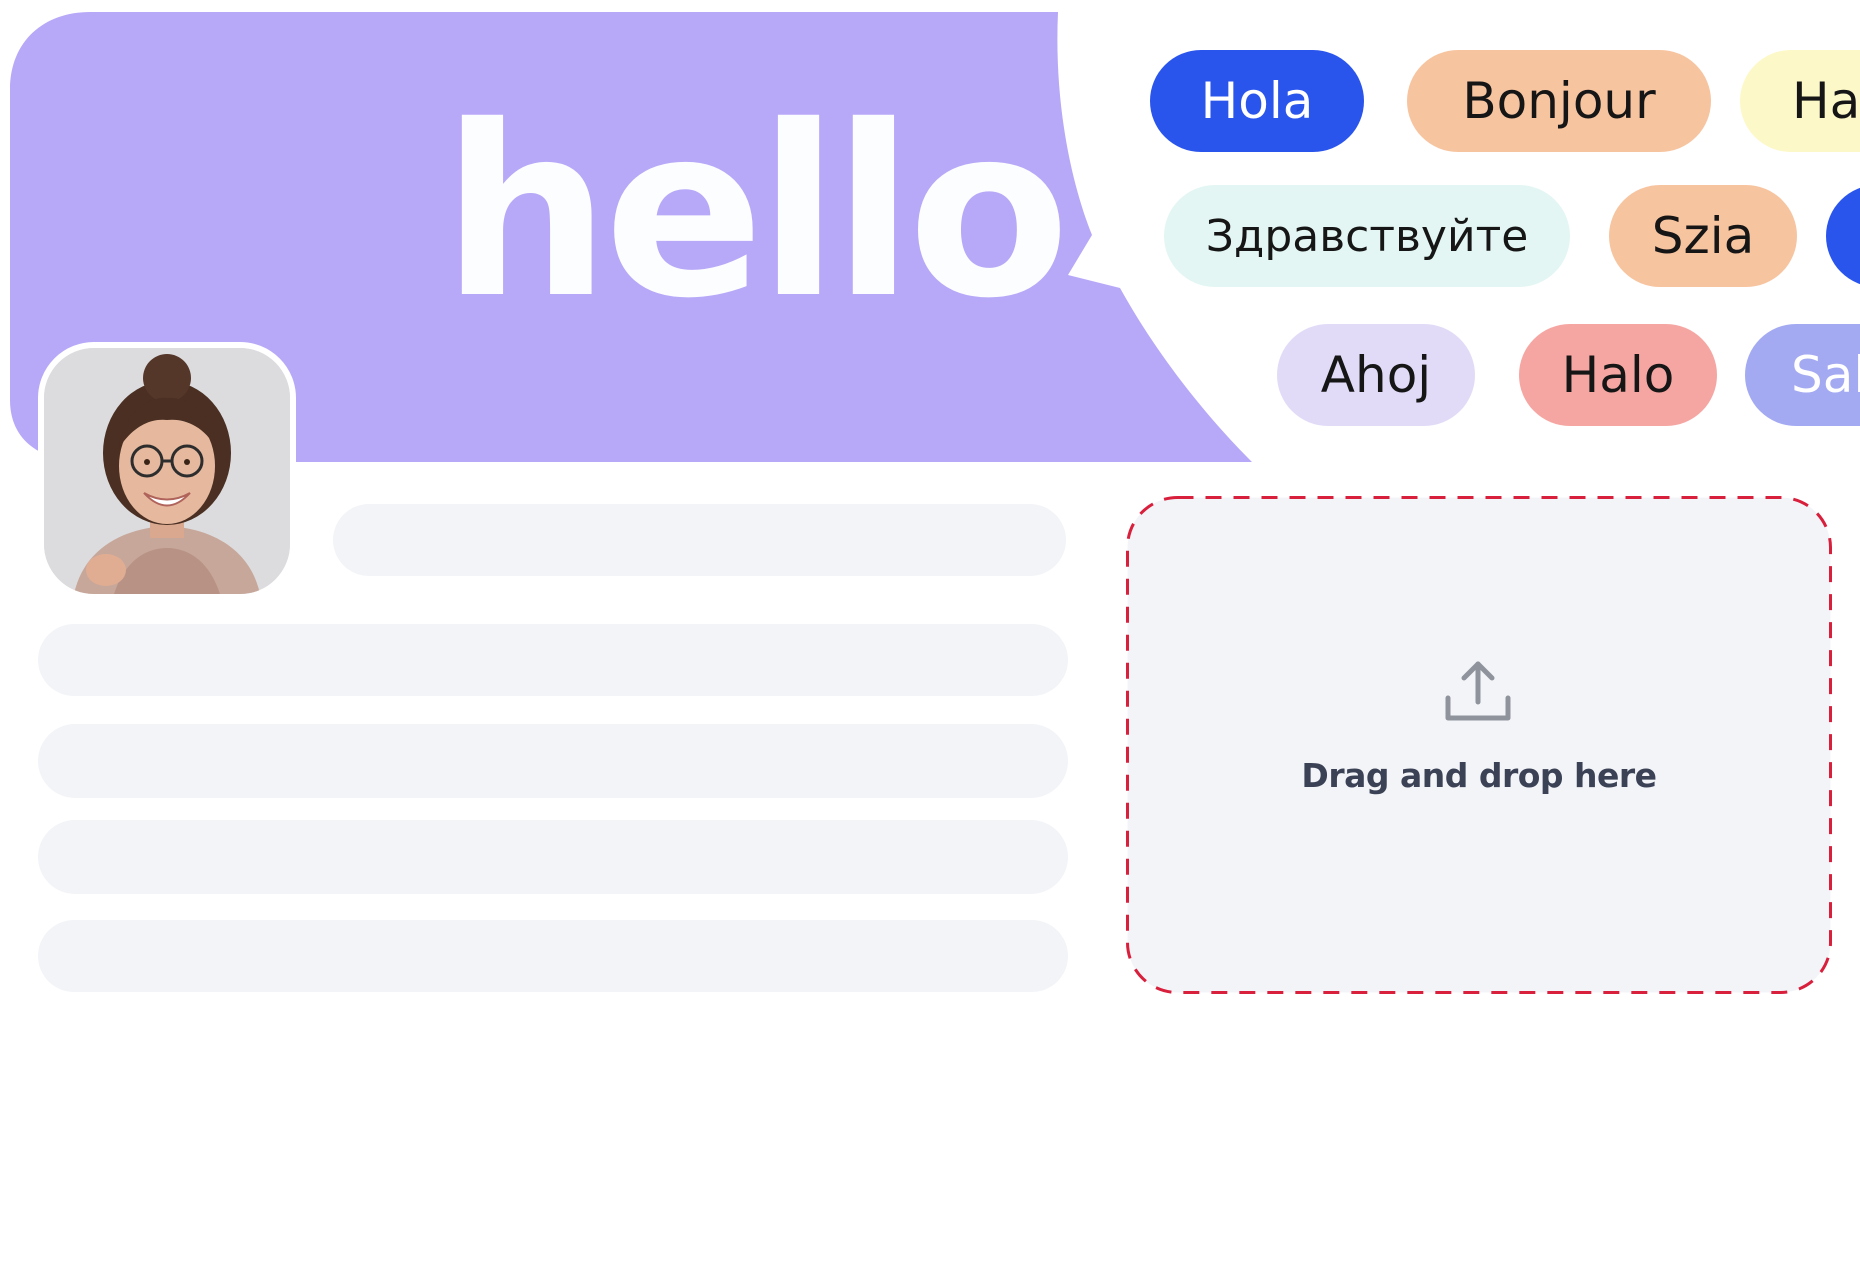 The height and width of the screenshot is (1269, 1860). I want to click on chip-hola-label: Hola, so click(1257, 101).